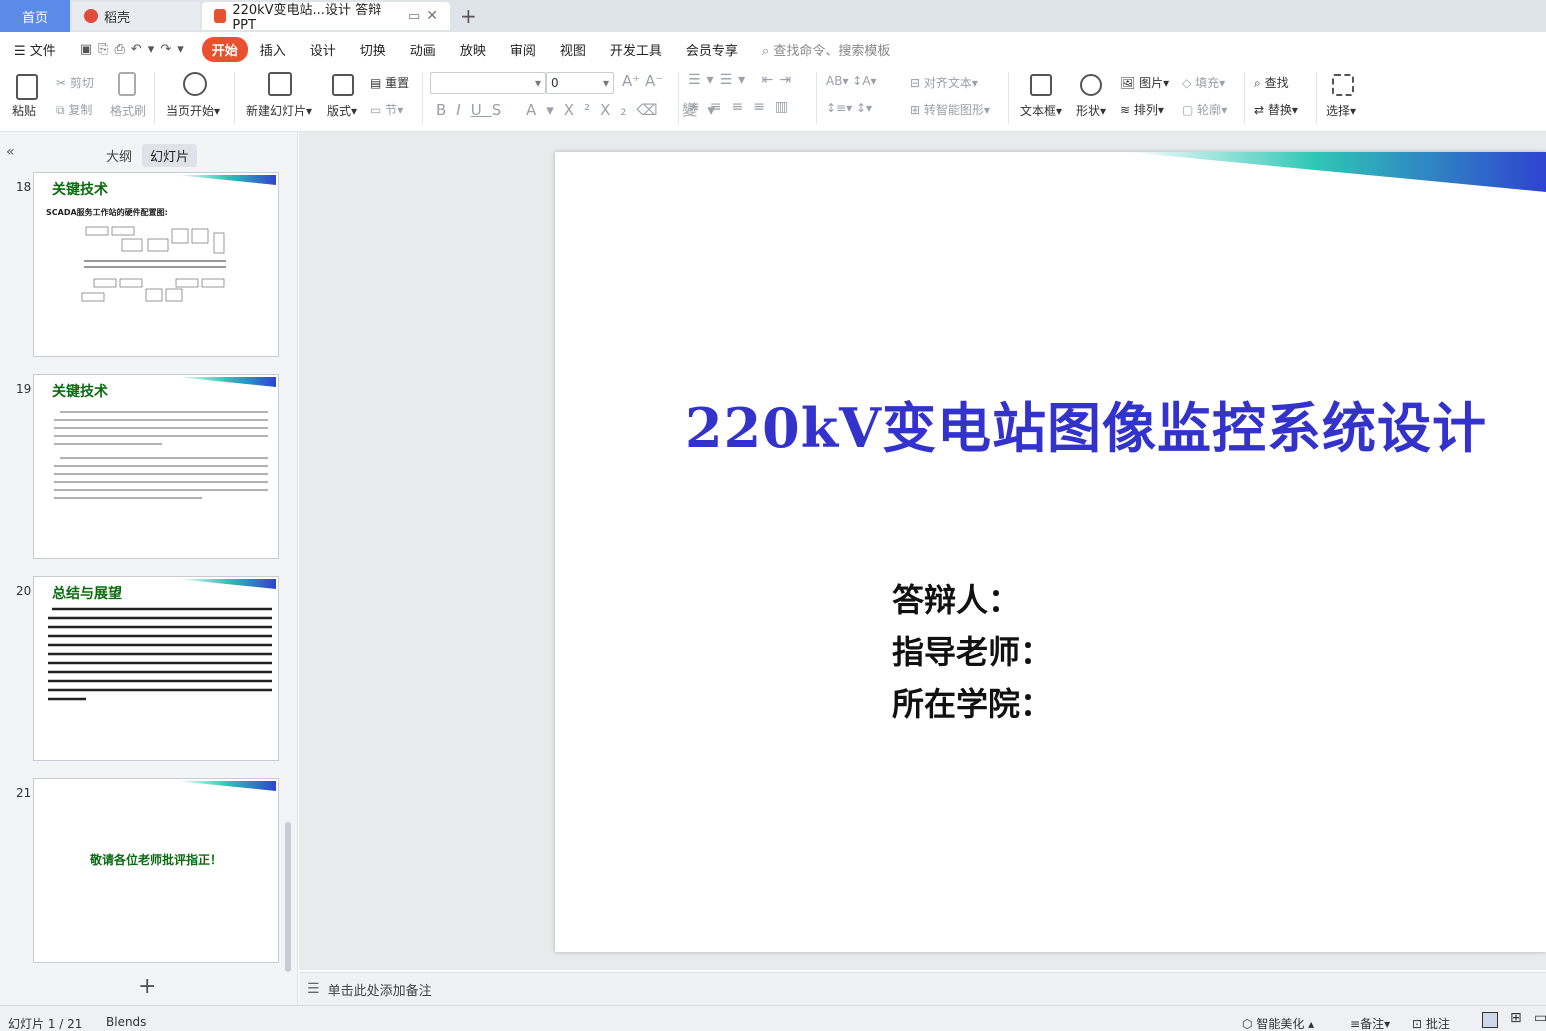  I want to click on slide-info-block: 答辩人： 指导老师： 所在学院：, so click(972, 652).